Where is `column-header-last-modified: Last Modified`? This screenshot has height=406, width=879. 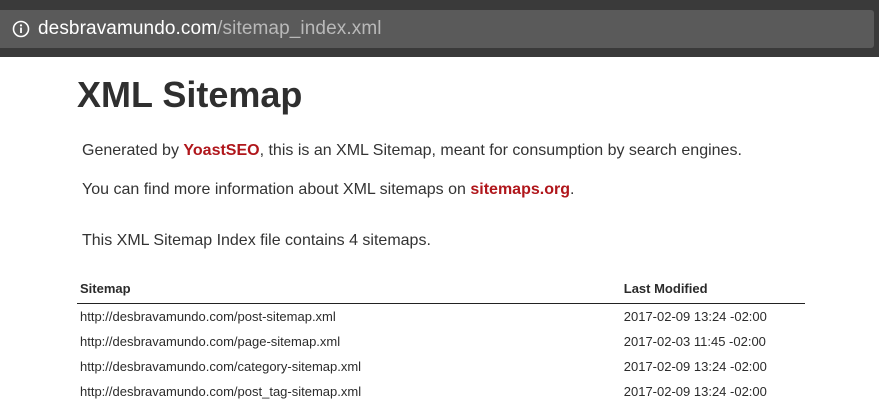 column-header-last-modified: Last Modified is located at coordinates (712, 290).